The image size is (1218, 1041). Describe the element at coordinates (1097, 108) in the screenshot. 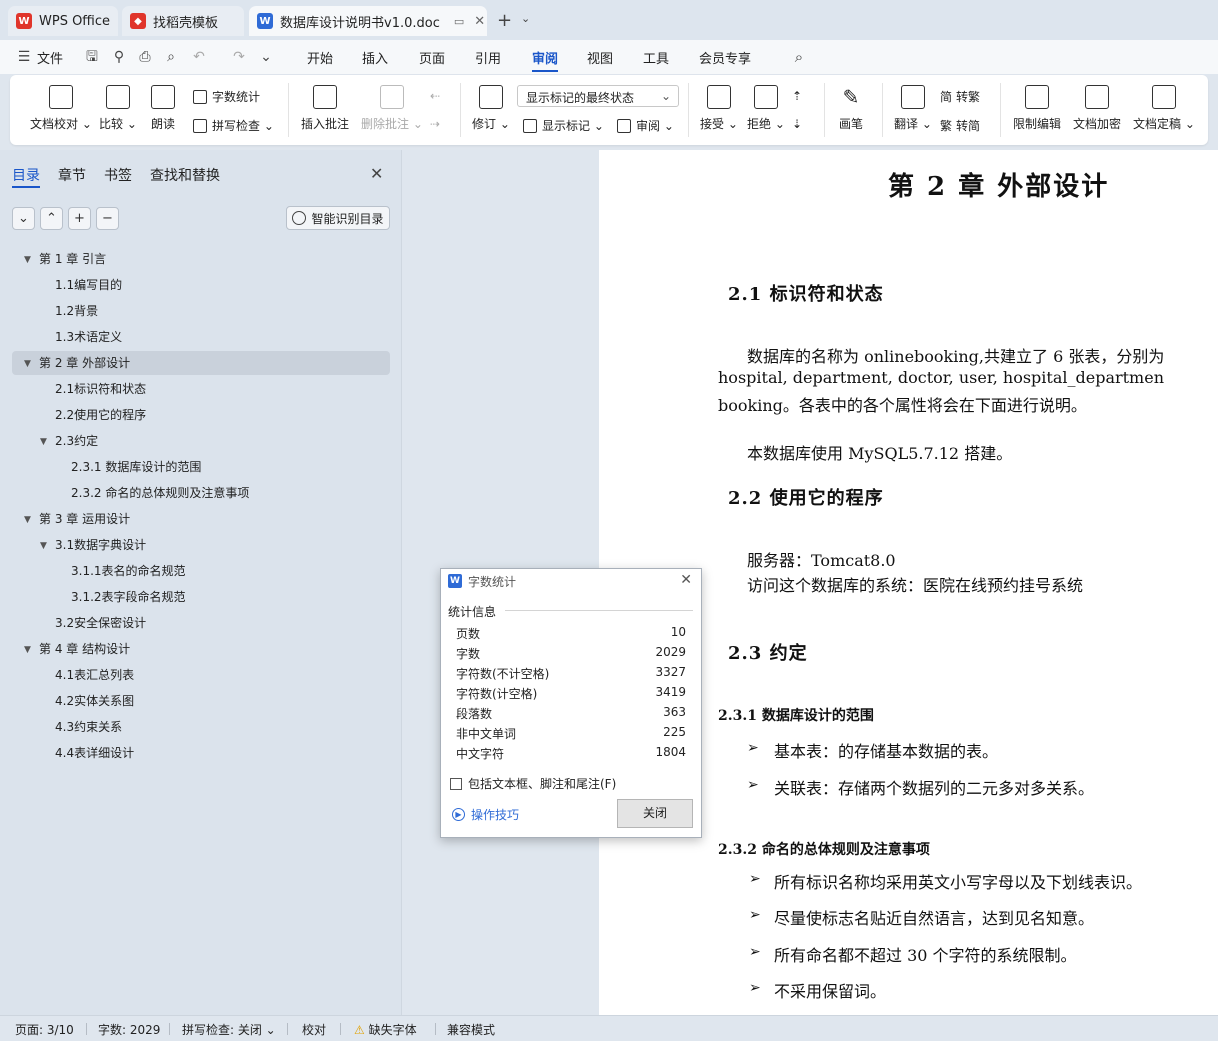

I see `doc-encrypt-button: 文档加密` at that location.